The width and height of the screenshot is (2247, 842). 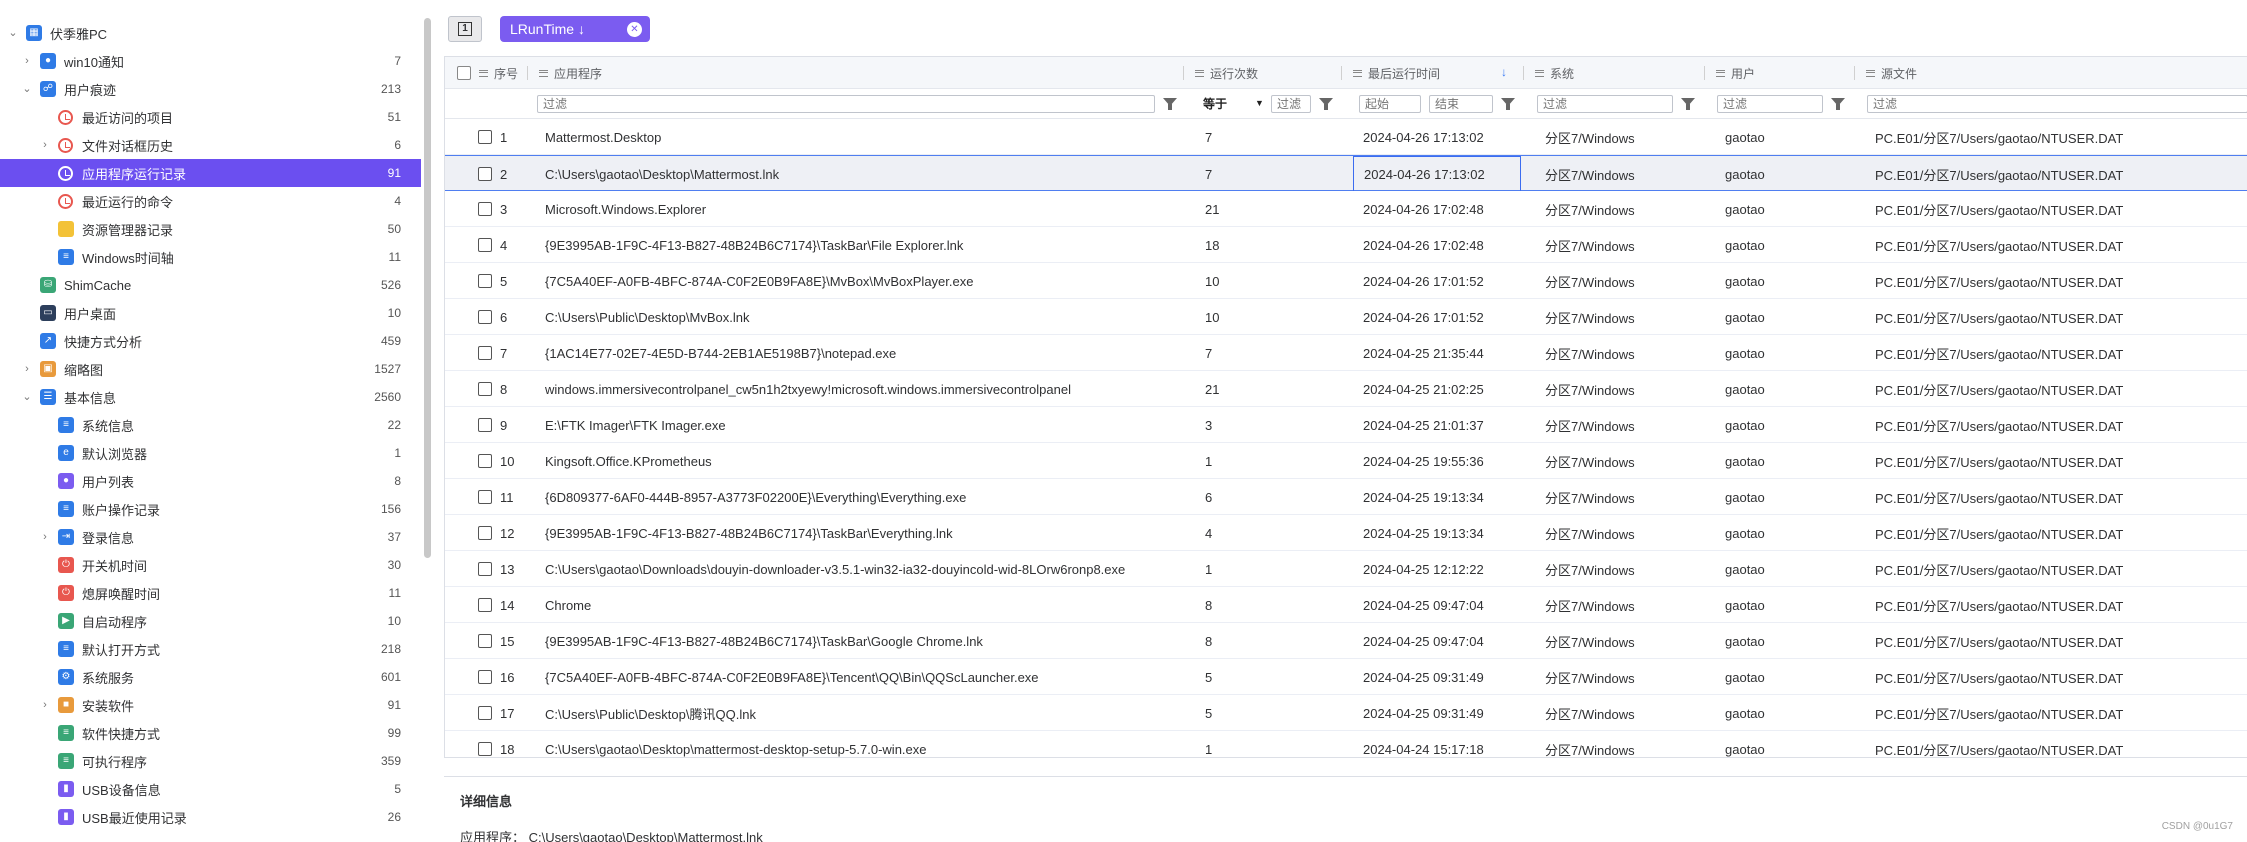 I want to click on select-all-checkbox, so click(x=464, y=73).